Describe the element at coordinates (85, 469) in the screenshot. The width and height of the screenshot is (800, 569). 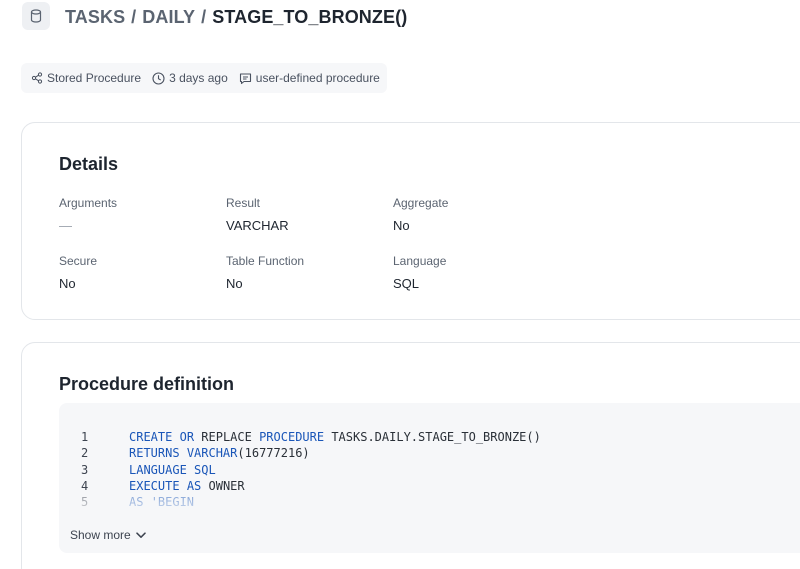
I see `line-number: 3` at that location.